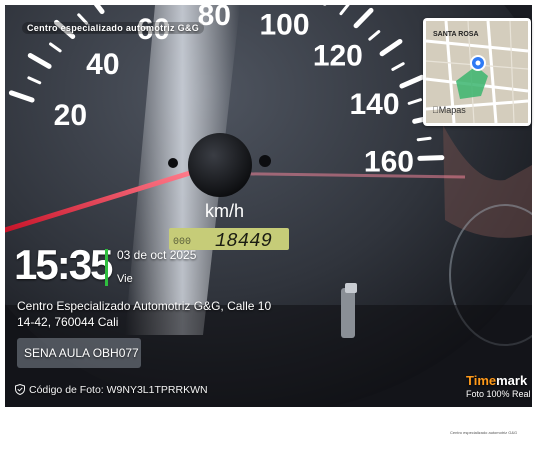  I want to click on photo-code-text: Código de Foto: W9NY3L1TPRRKWN, so click(118, 390).